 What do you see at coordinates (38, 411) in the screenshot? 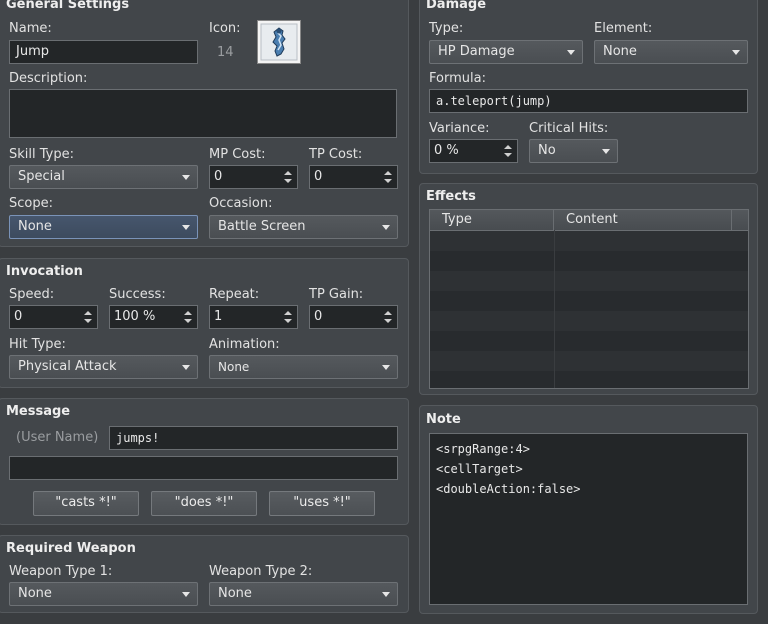
I see `message-title: Message` at bounding box center [38, 411].